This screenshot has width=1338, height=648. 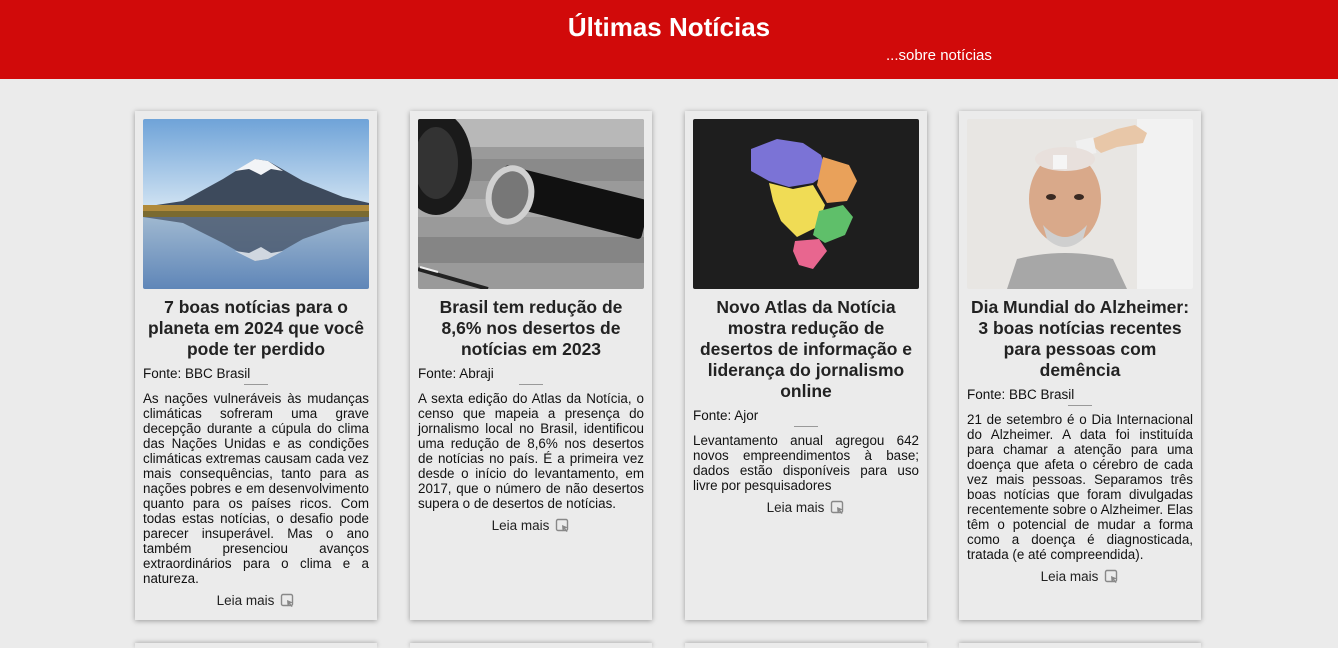 What do you see at coordinates (669, 27) in the screenshot?
I see `page-title: Últimas Notícias` at bounding box center [669, 27].